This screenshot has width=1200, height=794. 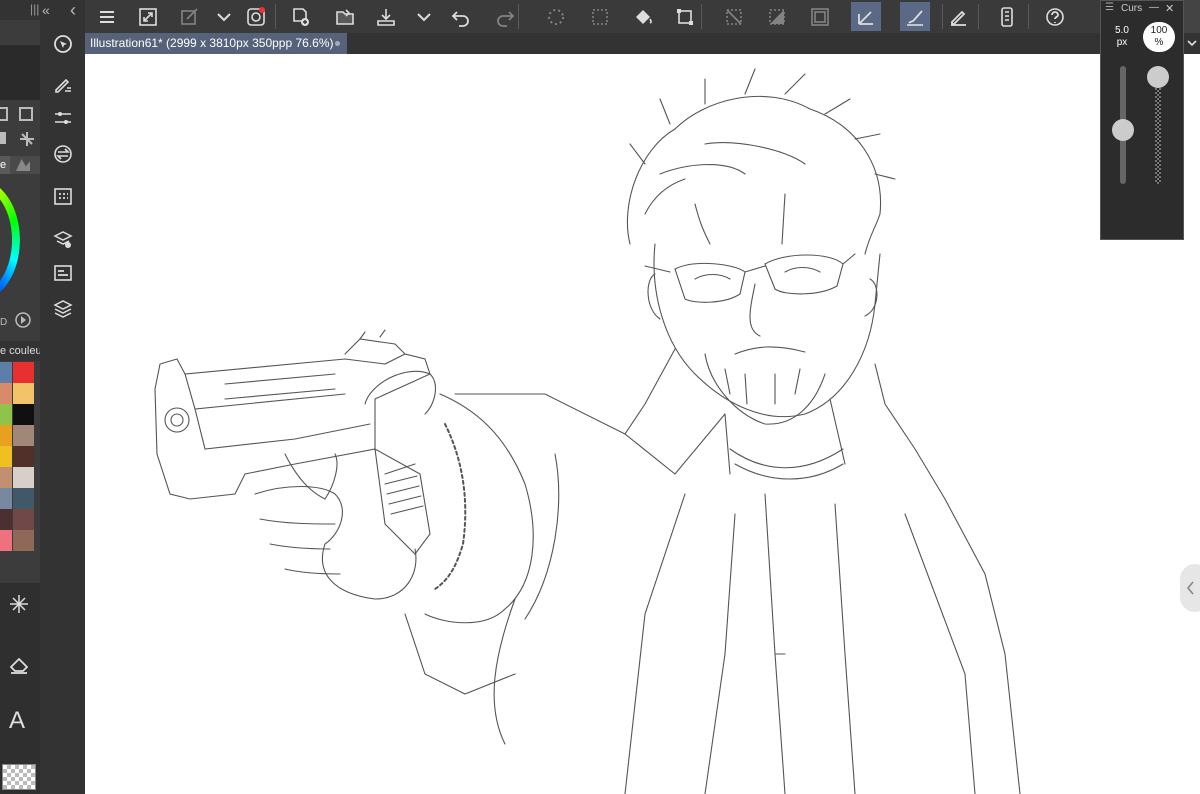 What do you see at coordinates (63, 239) in the screenshot?
I see `layer-property-icon` at bounding box center [63, 239].